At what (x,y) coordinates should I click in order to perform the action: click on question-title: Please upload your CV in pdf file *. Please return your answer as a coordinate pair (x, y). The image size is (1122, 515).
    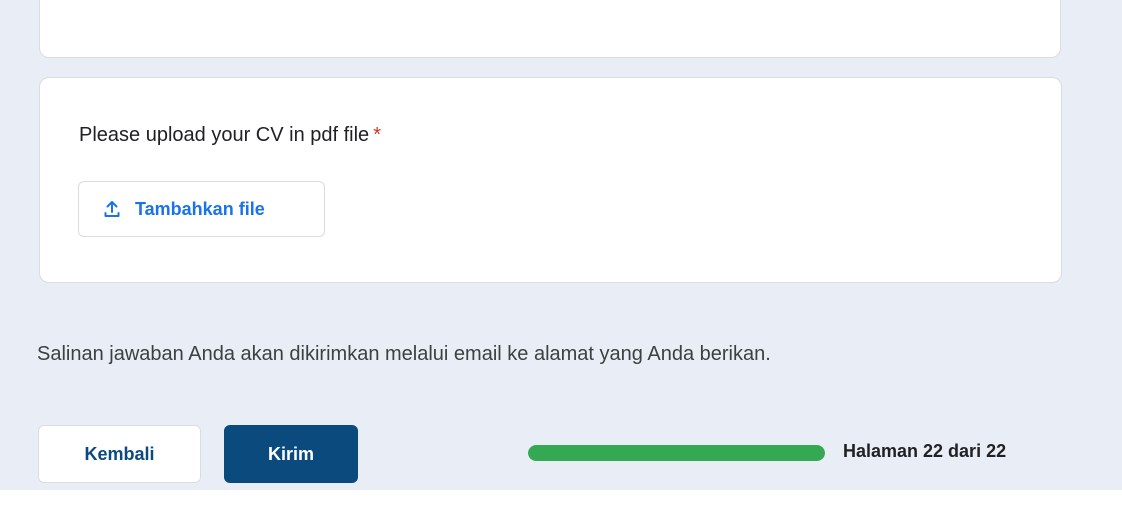
    Looking at the image, I should click on (230, 135).